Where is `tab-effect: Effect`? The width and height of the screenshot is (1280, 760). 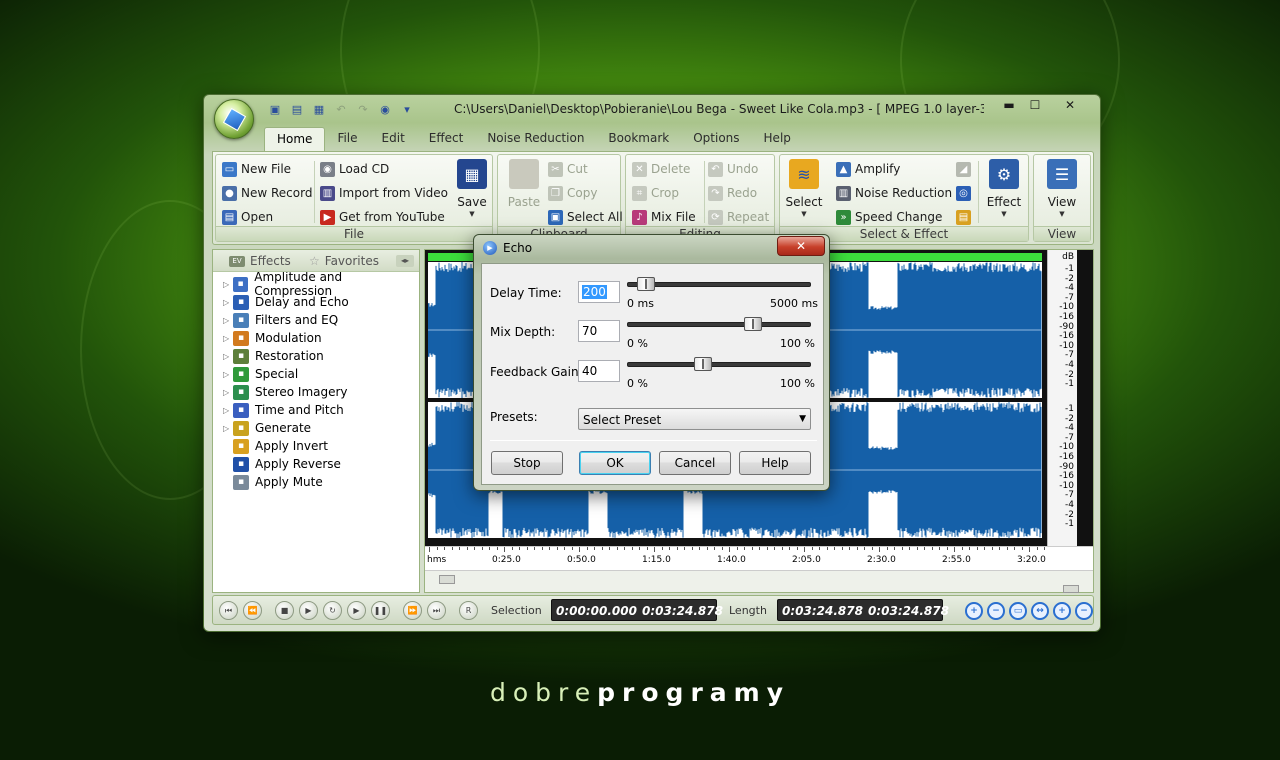
tab-effect: Effect is located at coordinates (446, 139).